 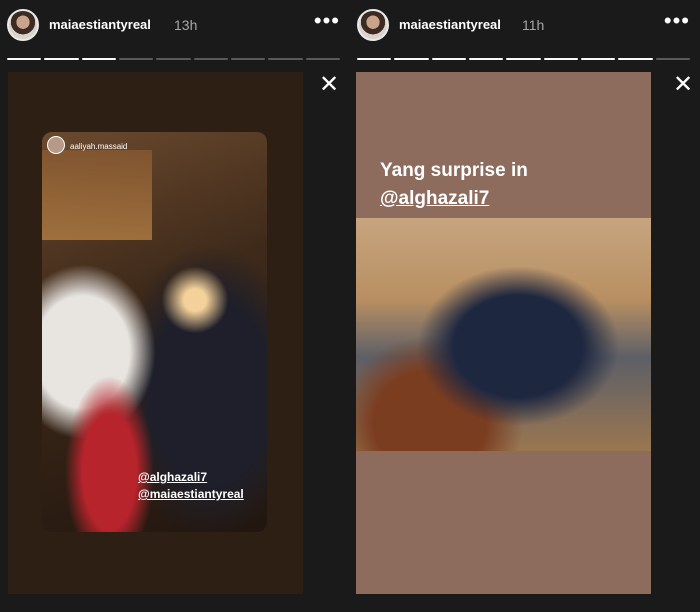 What do you see at coordinates (191, 494) in the screenshot?
I see `mention-tag: @maiaestiantyreal` at bounding box center [191, 494].